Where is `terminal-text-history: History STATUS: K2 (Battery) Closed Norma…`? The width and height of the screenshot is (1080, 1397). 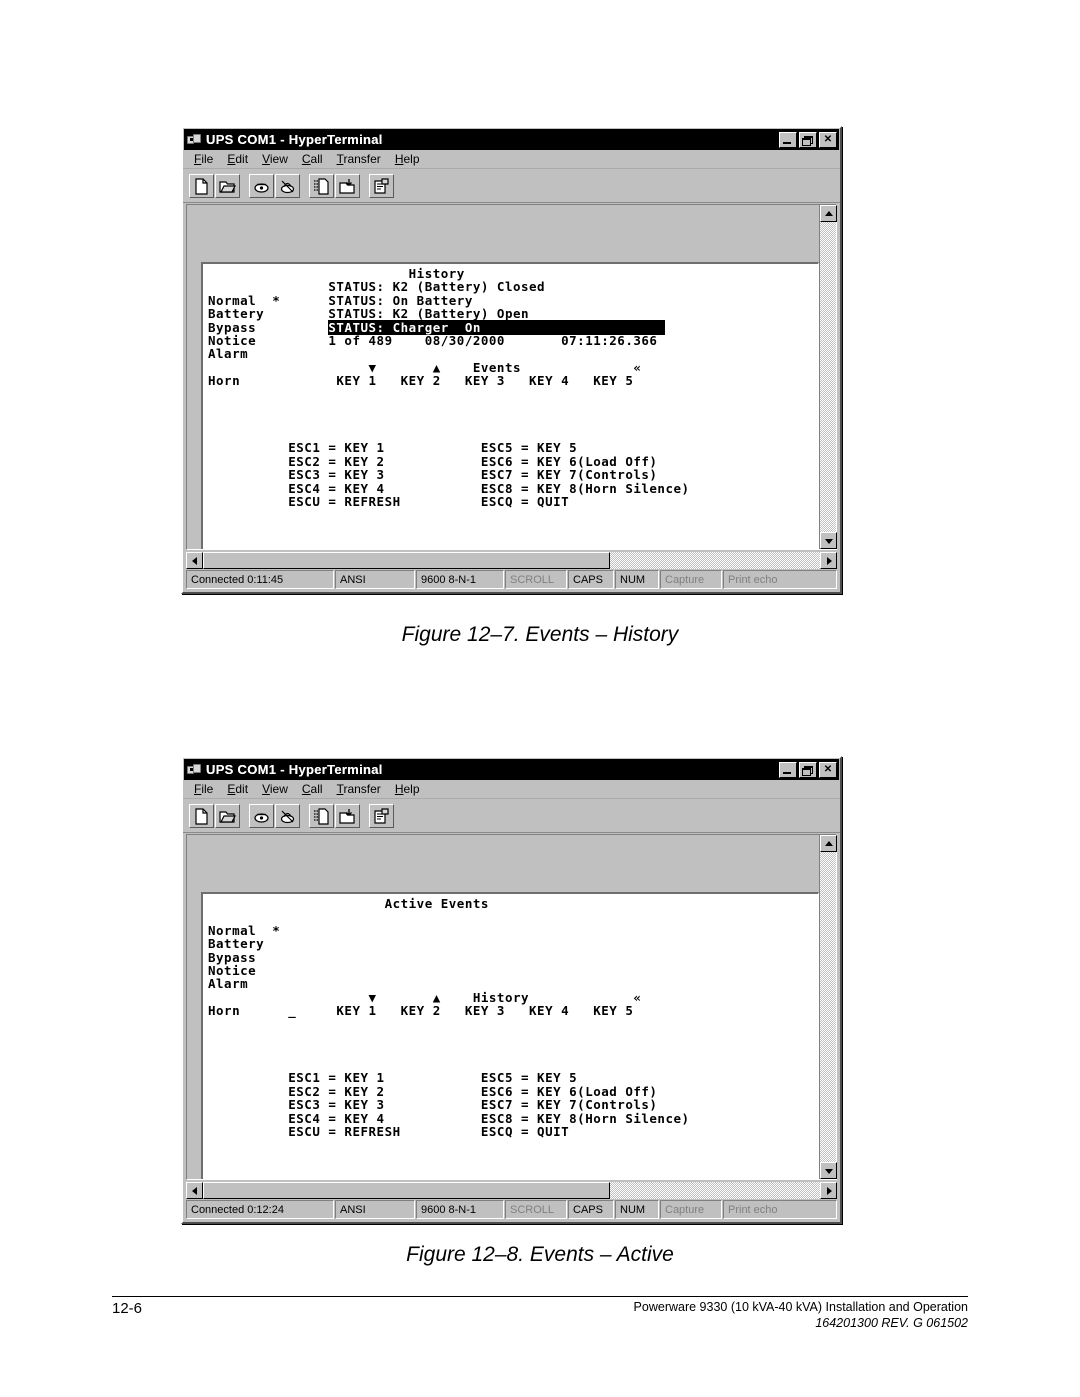 terminal-text-history: History STATUS: K2 (Battery) Closed Norma… is located at coordinates (510, 386).